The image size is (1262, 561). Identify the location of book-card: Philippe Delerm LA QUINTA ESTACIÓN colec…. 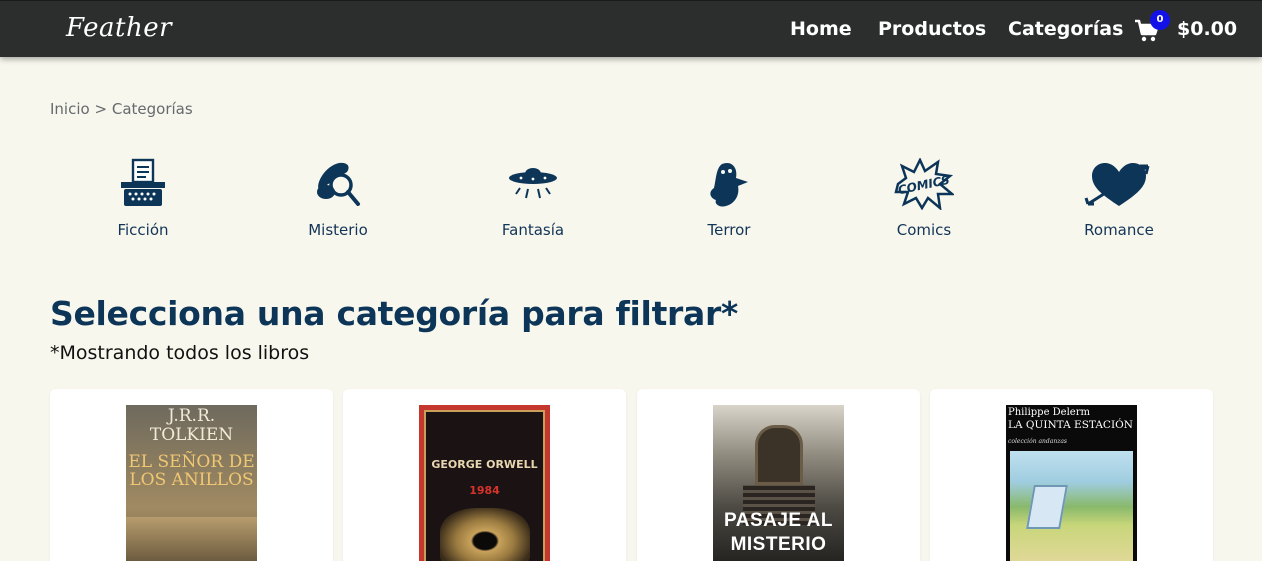
(1071, 475).